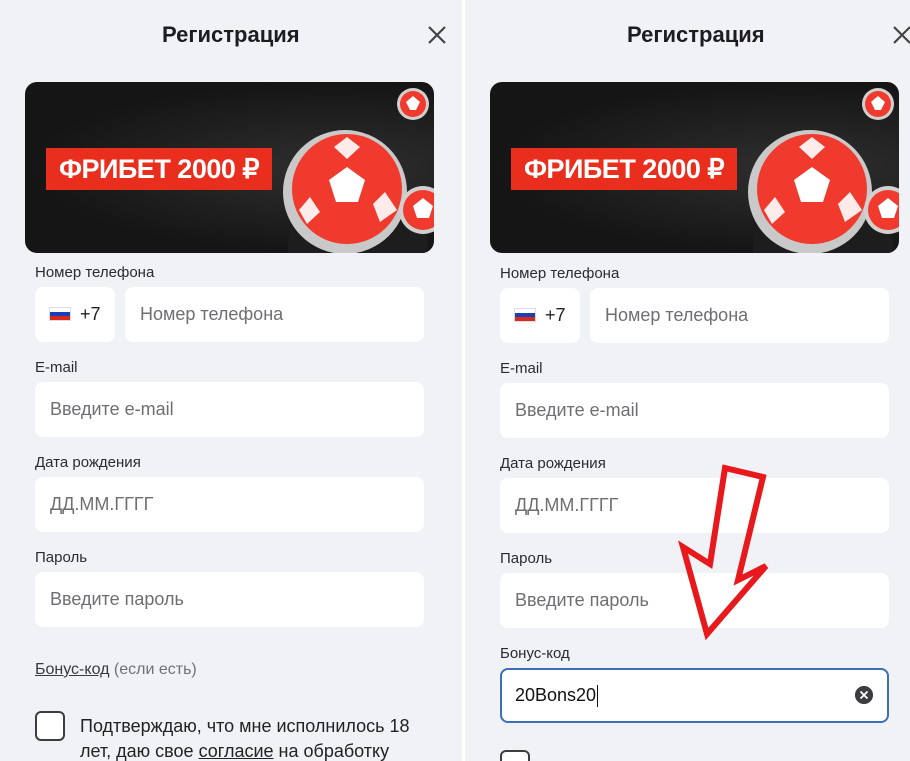  I want to click on bonus-code-value: 20Bons20, so click(556, 695).